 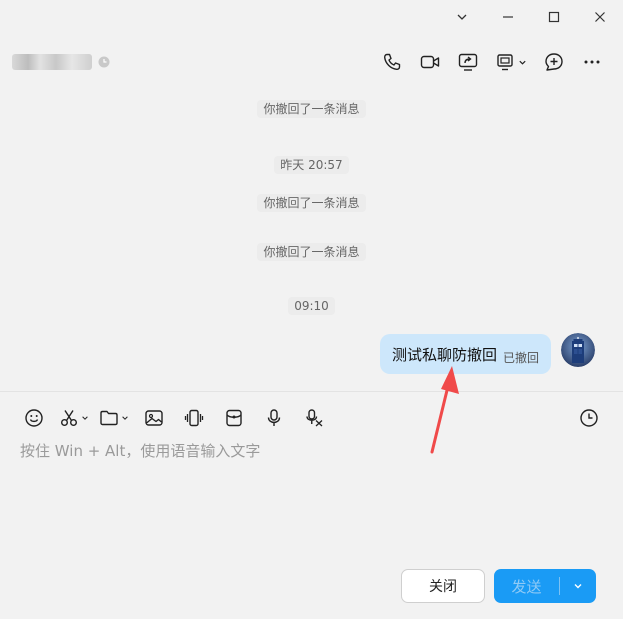 I want to click on send-button: 发送, so click(x=526, y=586).